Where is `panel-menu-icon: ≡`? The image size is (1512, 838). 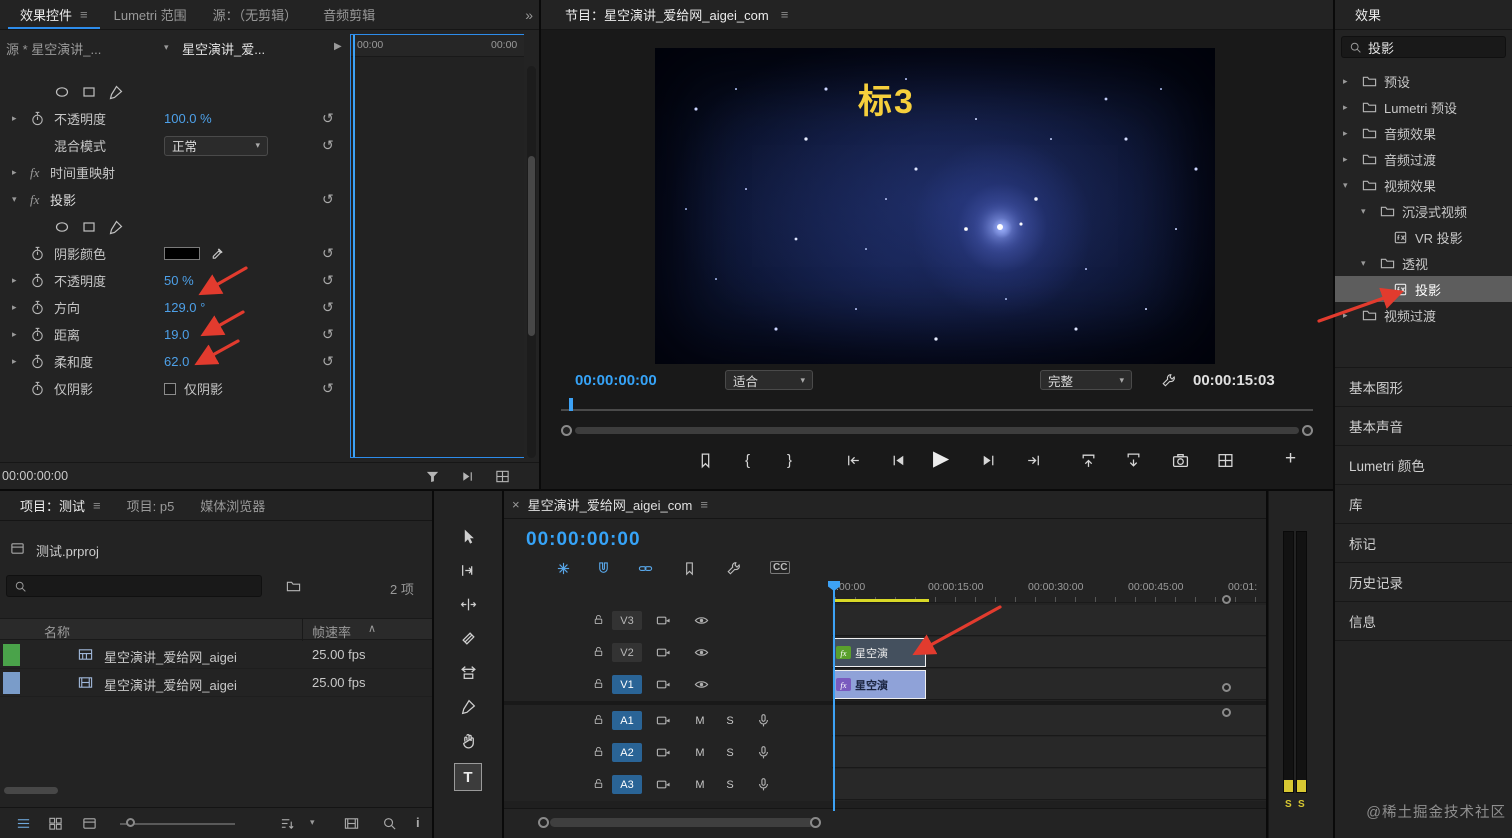 panel-menu-icon: ≡ is located at coordinates (84, 14).